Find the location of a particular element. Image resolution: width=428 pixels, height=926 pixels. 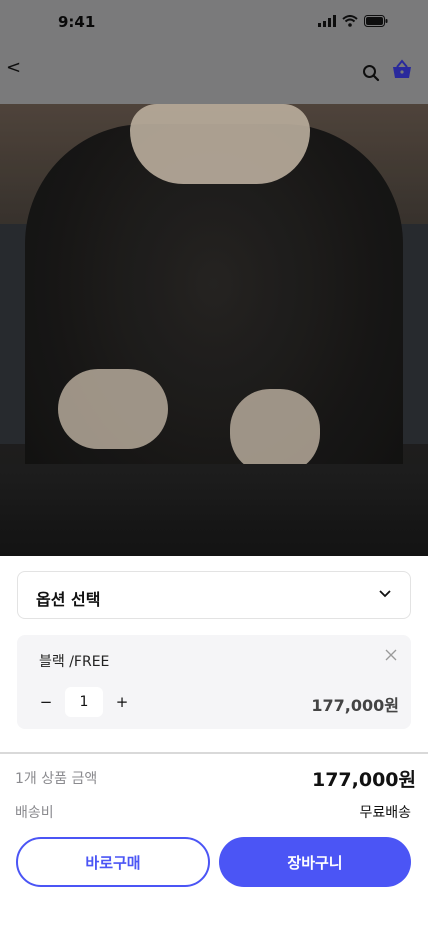

divider is located at coordinates (214, 753).